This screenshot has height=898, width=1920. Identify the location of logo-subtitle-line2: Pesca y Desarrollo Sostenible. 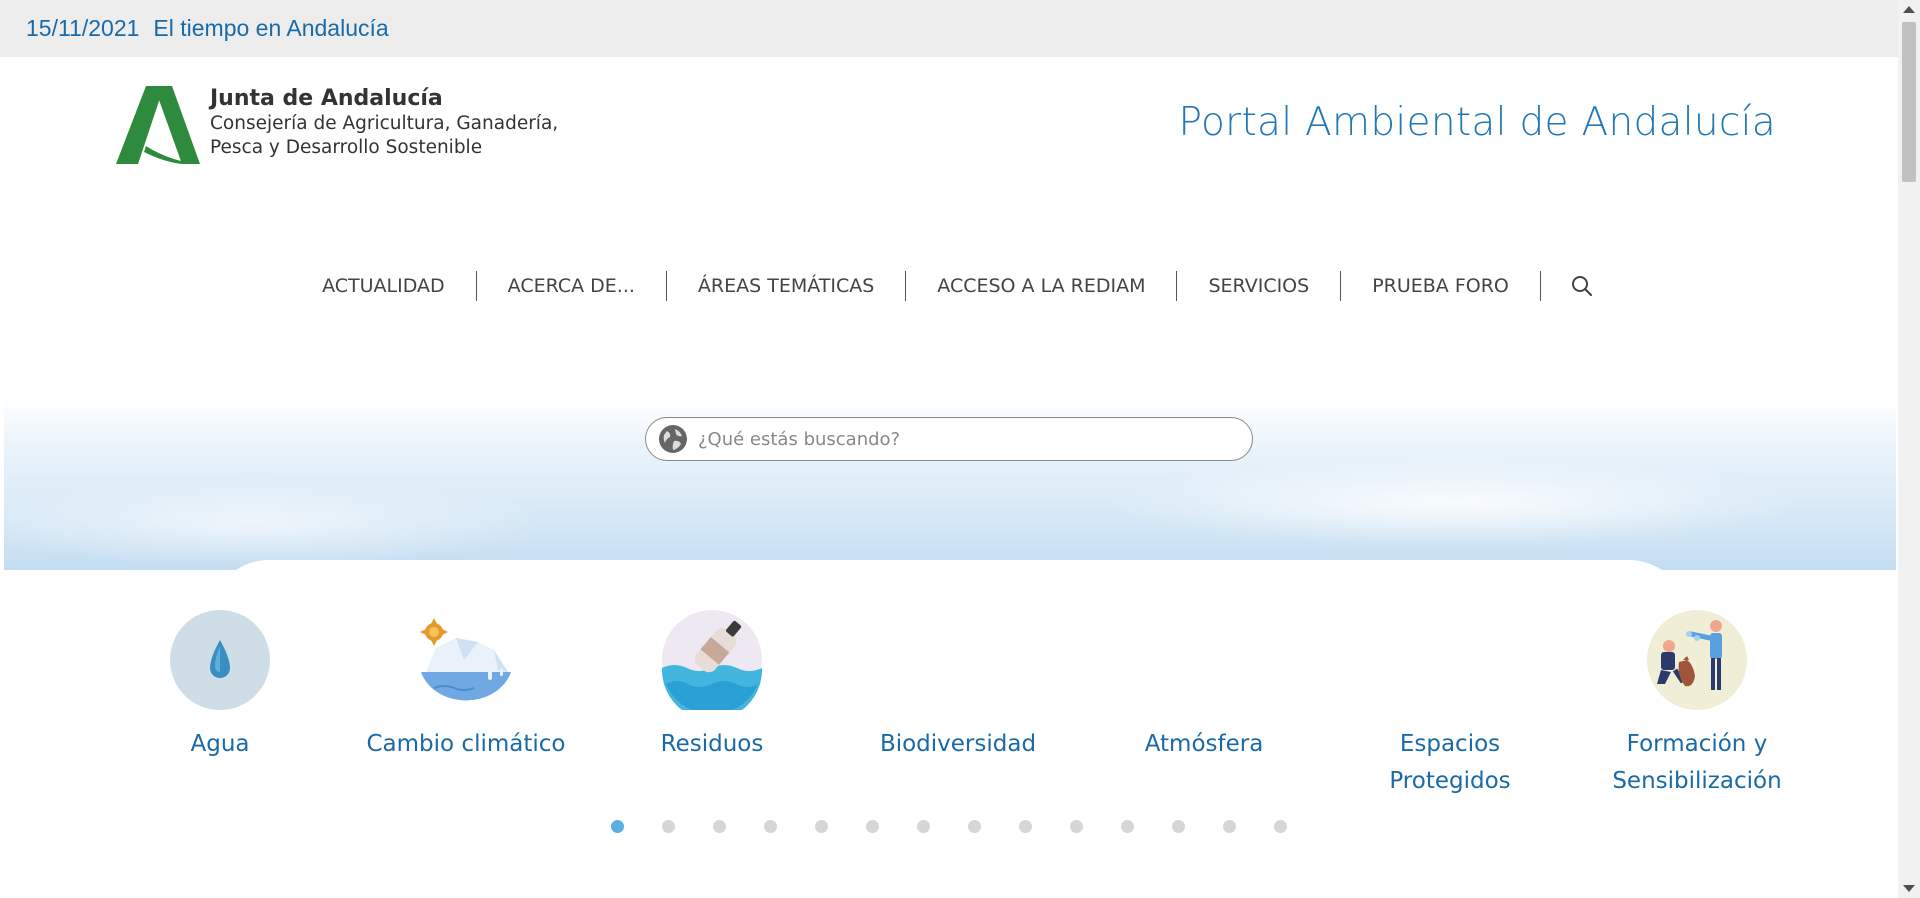
(346, 147).